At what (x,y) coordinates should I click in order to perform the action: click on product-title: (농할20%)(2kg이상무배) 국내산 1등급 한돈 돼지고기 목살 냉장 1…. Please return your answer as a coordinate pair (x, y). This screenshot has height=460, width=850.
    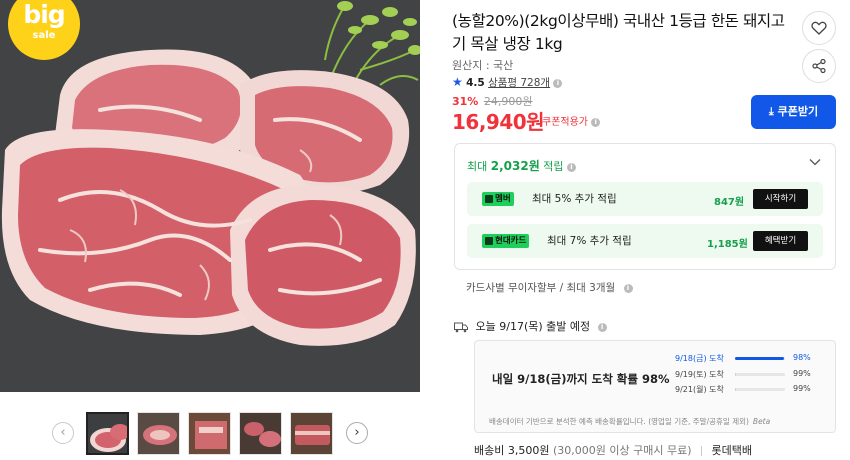
    Looking at the image, I should click on (618, 32).